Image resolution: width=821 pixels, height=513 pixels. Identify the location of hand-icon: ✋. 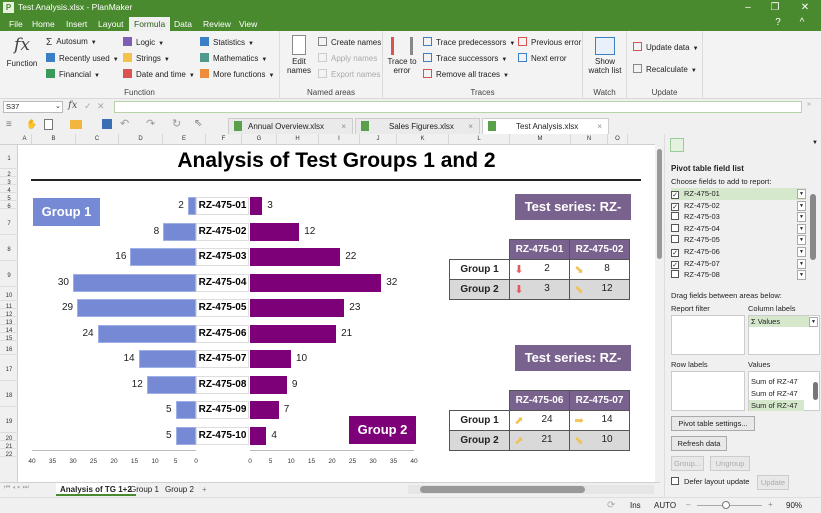
(31, 124).